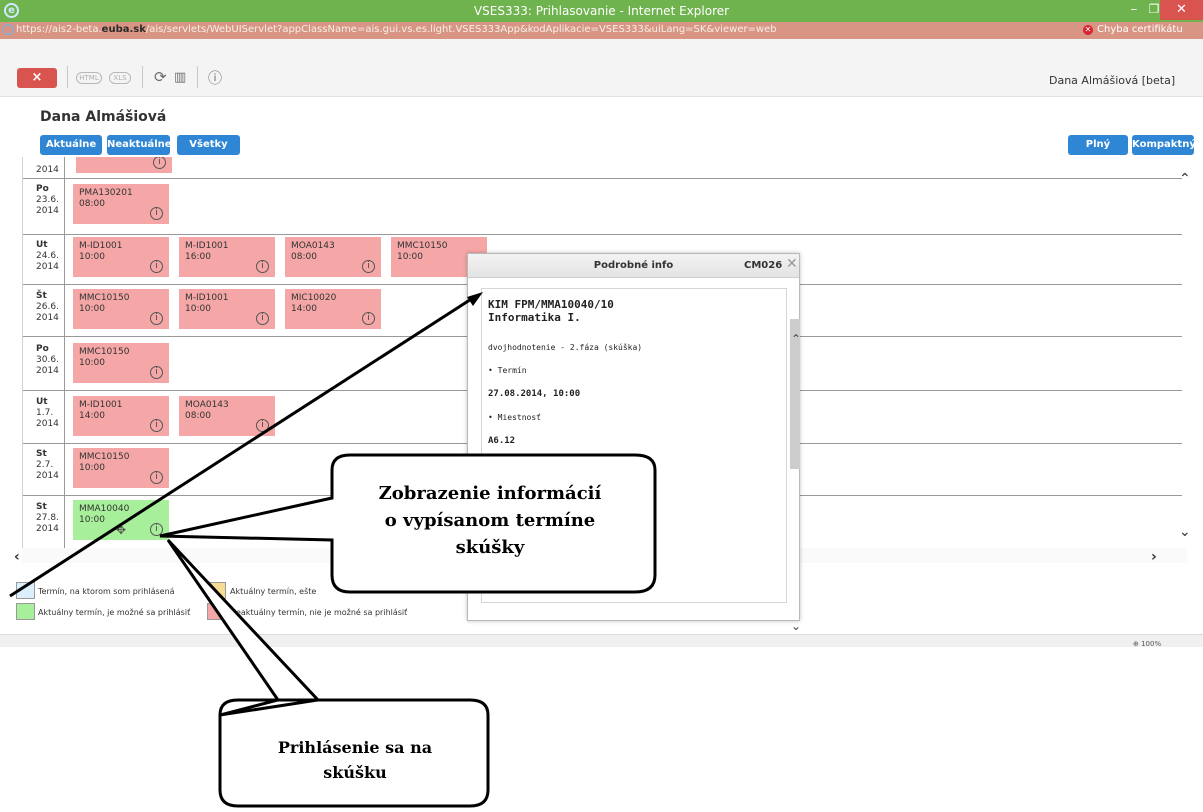 This screenshot has height=812, width=1203. Describe the element at coordinates (47, 200) in the screenshot. I see `day-date: 23.6.` at that location.